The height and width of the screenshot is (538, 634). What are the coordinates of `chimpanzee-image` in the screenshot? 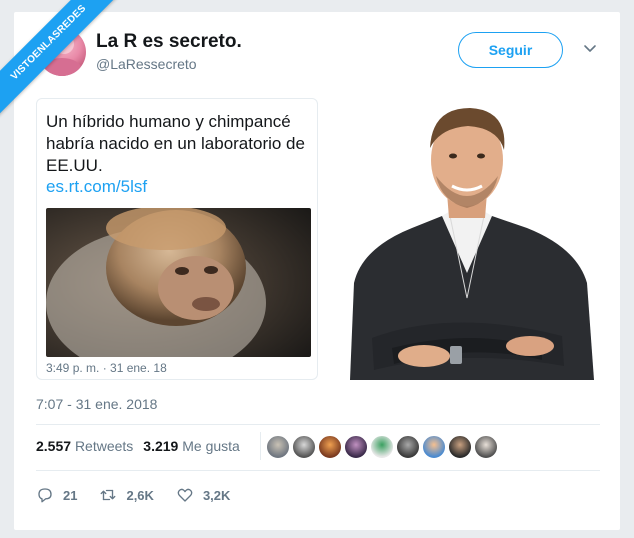 It's located at (178, 282).